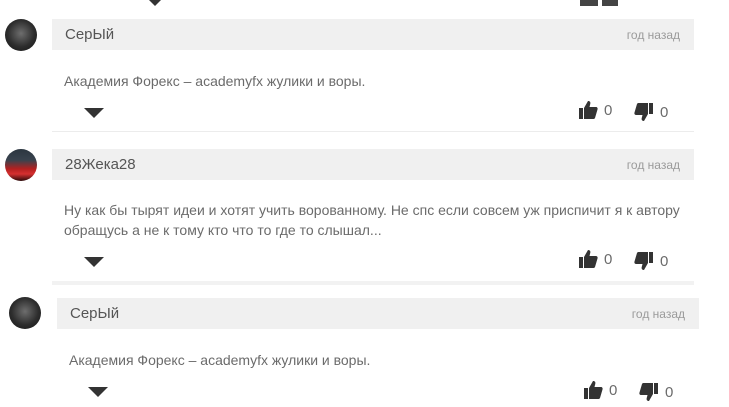 This screenshot has height=407, width=729. What do you see at coordinates (155, 3) in the screenshot?
I see `partial-caret-top` at bounding box center [155, 3].